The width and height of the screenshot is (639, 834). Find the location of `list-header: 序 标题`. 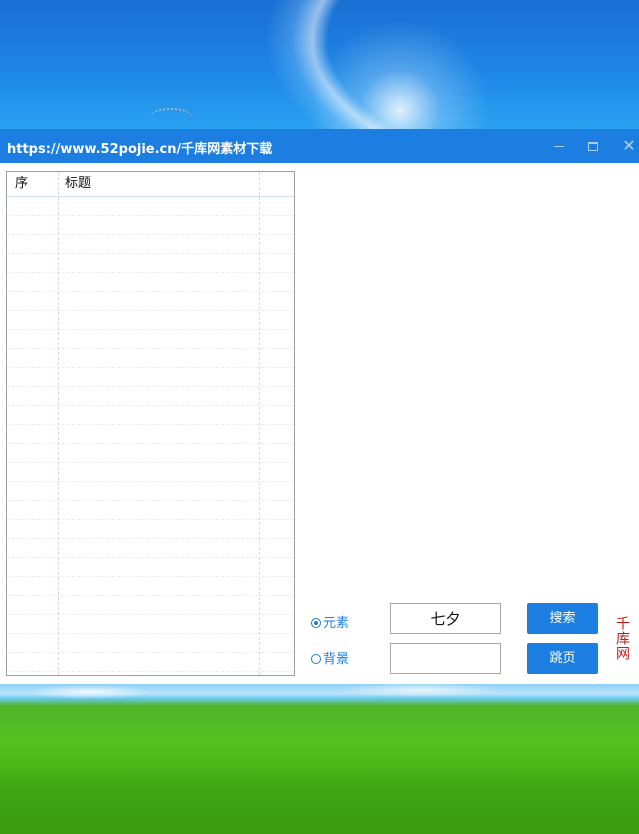

list-header: 序 标题 is located at coordinates (150, 184).